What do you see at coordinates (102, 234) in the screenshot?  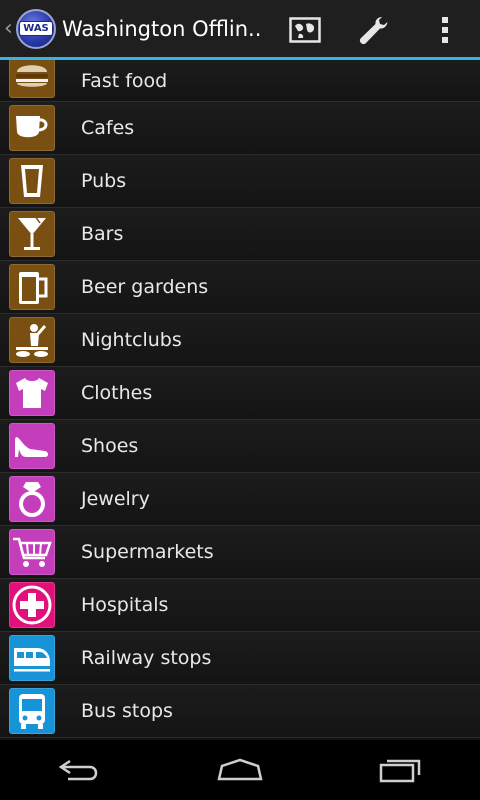 I see `list-item-label: Bars` at bounding box center [102, 234].